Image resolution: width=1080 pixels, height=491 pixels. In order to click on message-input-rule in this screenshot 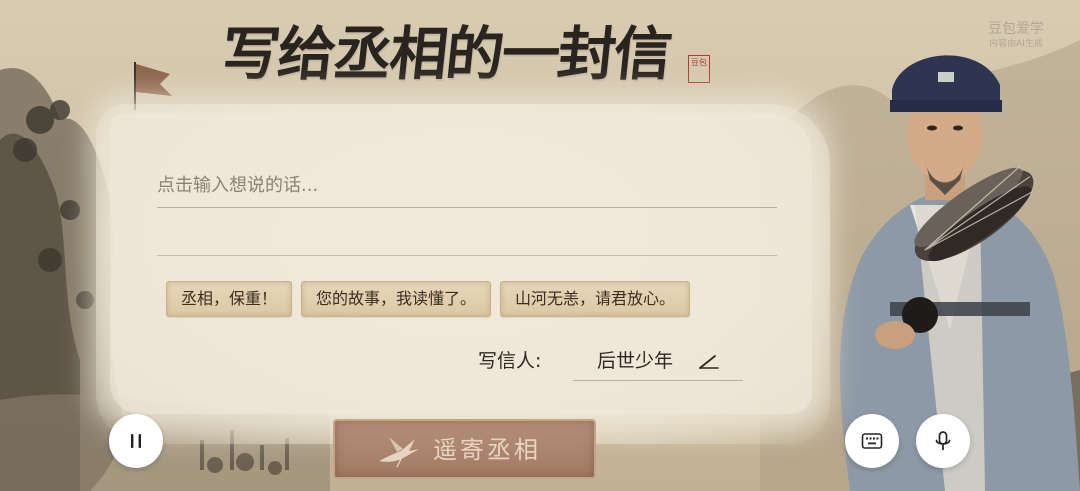, I will do `click(467, 255)`.